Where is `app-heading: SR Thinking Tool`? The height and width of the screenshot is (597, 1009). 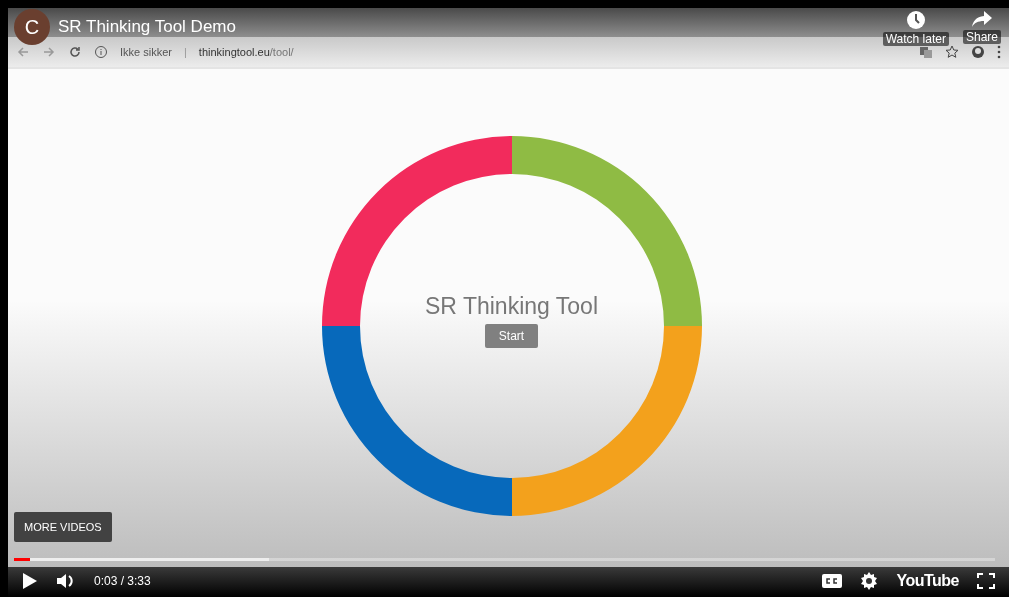
app-heading: SR Thinking Tool is located at coordinates (511, 306).